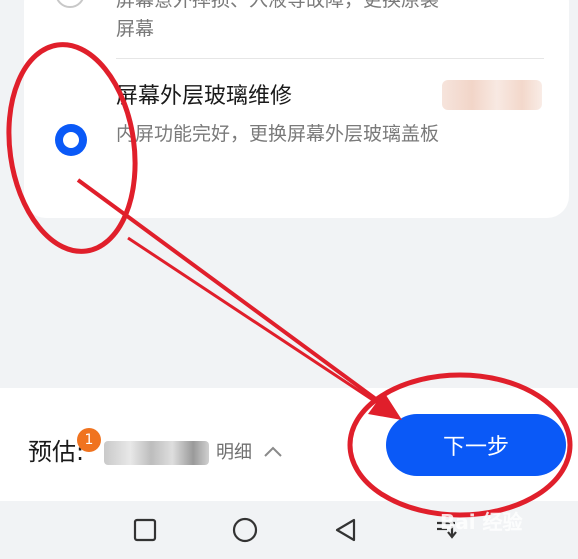 The image size is (578, 559). What do you see at coordinates (89, 440) in the screenshot?
I see `estimate-count-badge: 1` at bounding box center [89, 440].